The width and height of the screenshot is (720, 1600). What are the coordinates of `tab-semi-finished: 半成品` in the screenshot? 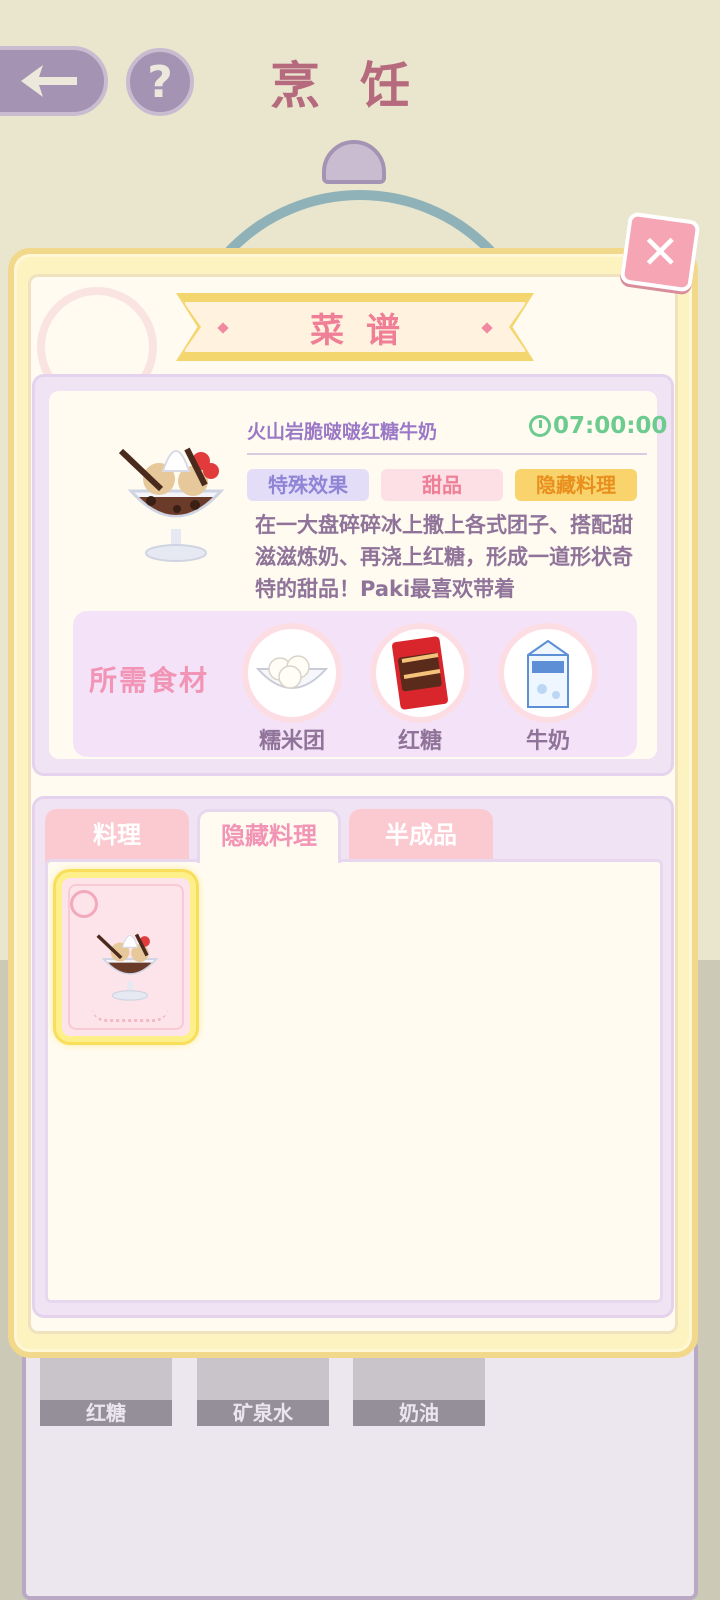 It's located at (421, 836).